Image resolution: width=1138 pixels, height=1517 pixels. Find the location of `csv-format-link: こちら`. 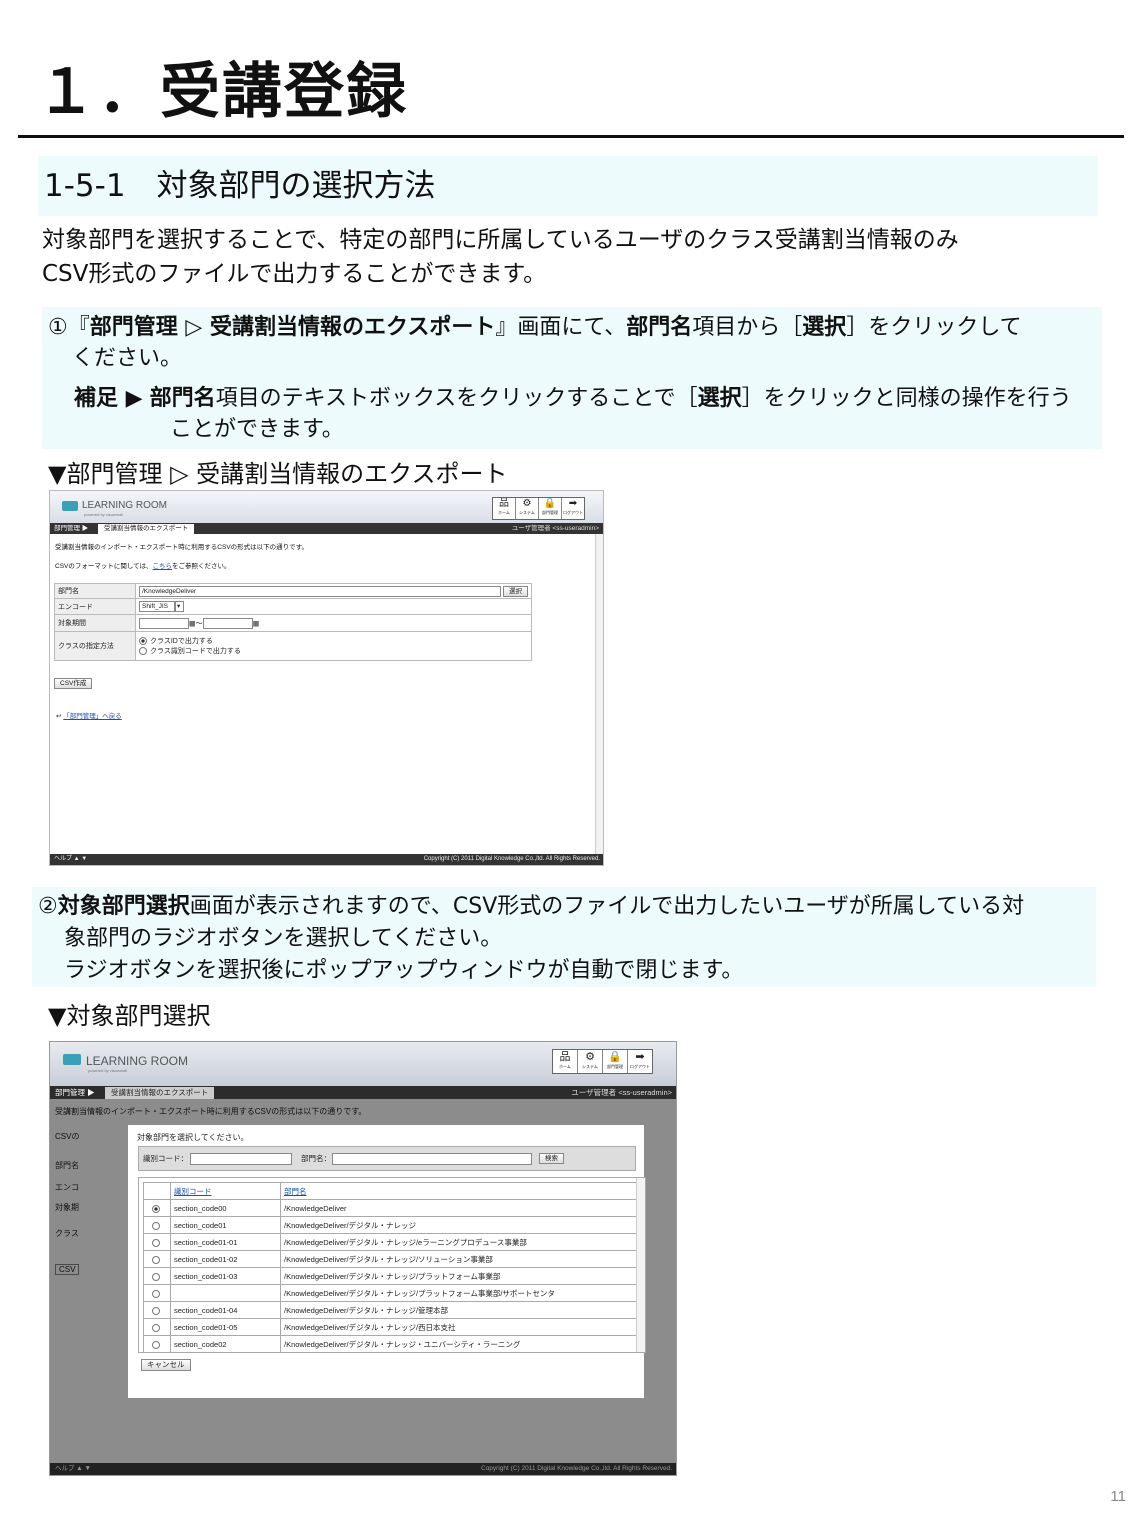

csv-format-link: こちら is located at coordinates (163, 566).